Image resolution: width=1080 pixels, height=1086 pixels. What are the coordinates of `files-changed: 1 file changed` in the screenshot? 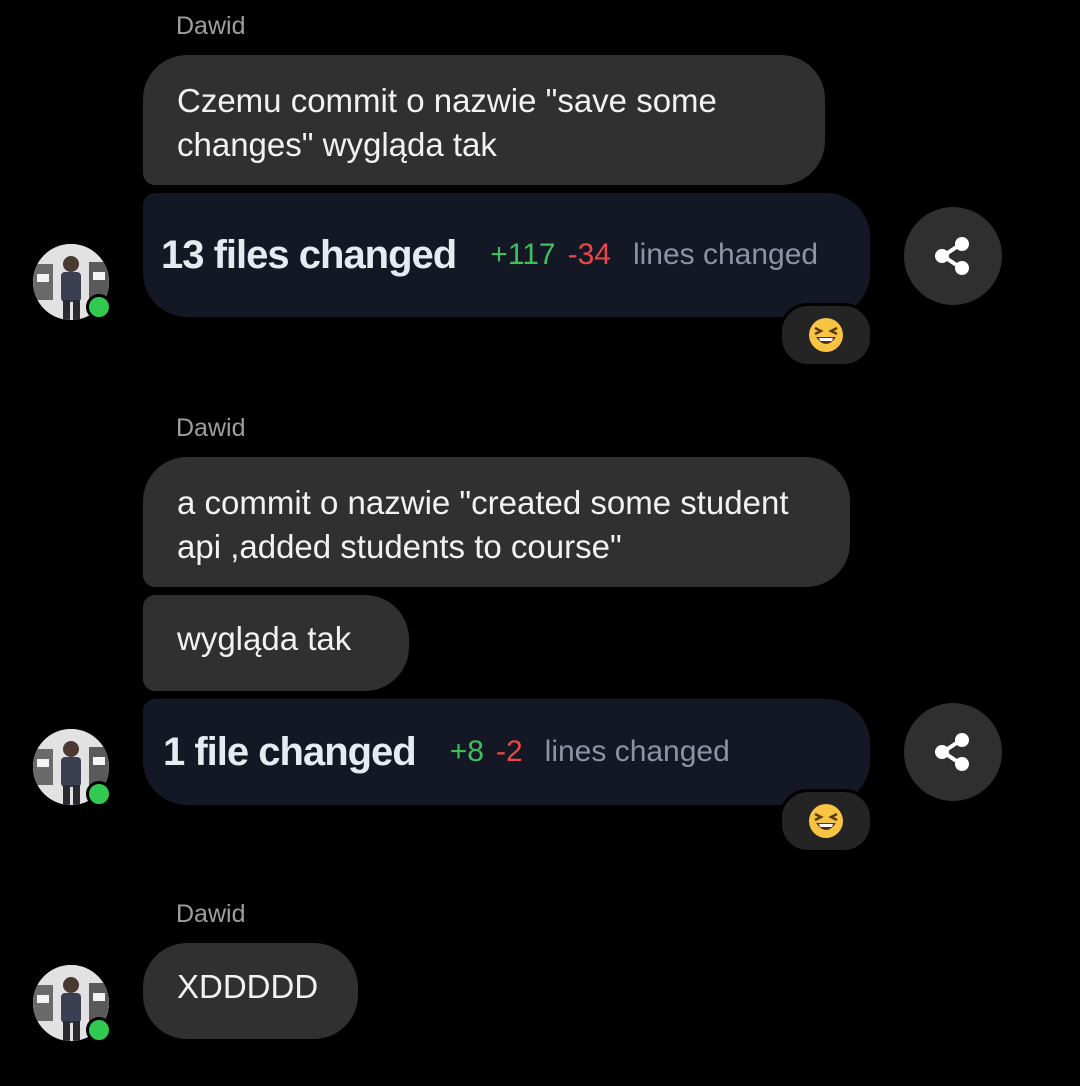 It's located at (290, 751).